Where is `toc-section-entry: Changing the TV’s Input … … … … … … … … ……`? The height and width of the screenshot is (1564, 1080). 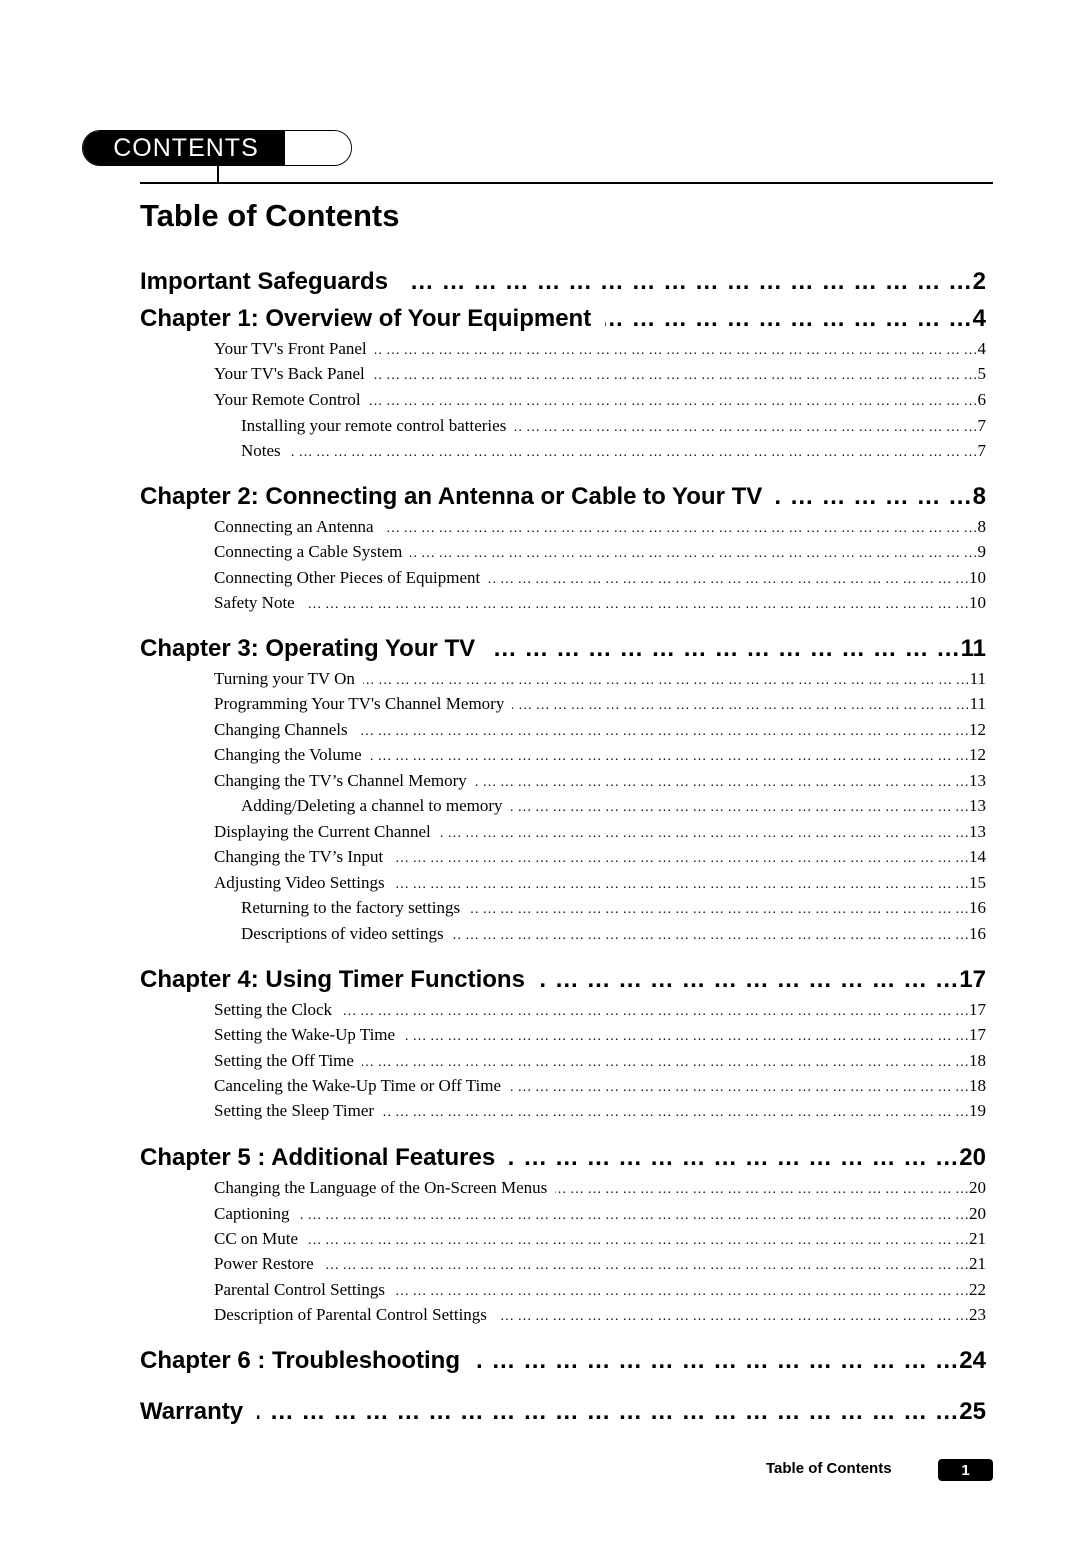 toc-section-entry: Changing the TV’s Input … … … … … … … … …… is located at coordinates (600, 858).